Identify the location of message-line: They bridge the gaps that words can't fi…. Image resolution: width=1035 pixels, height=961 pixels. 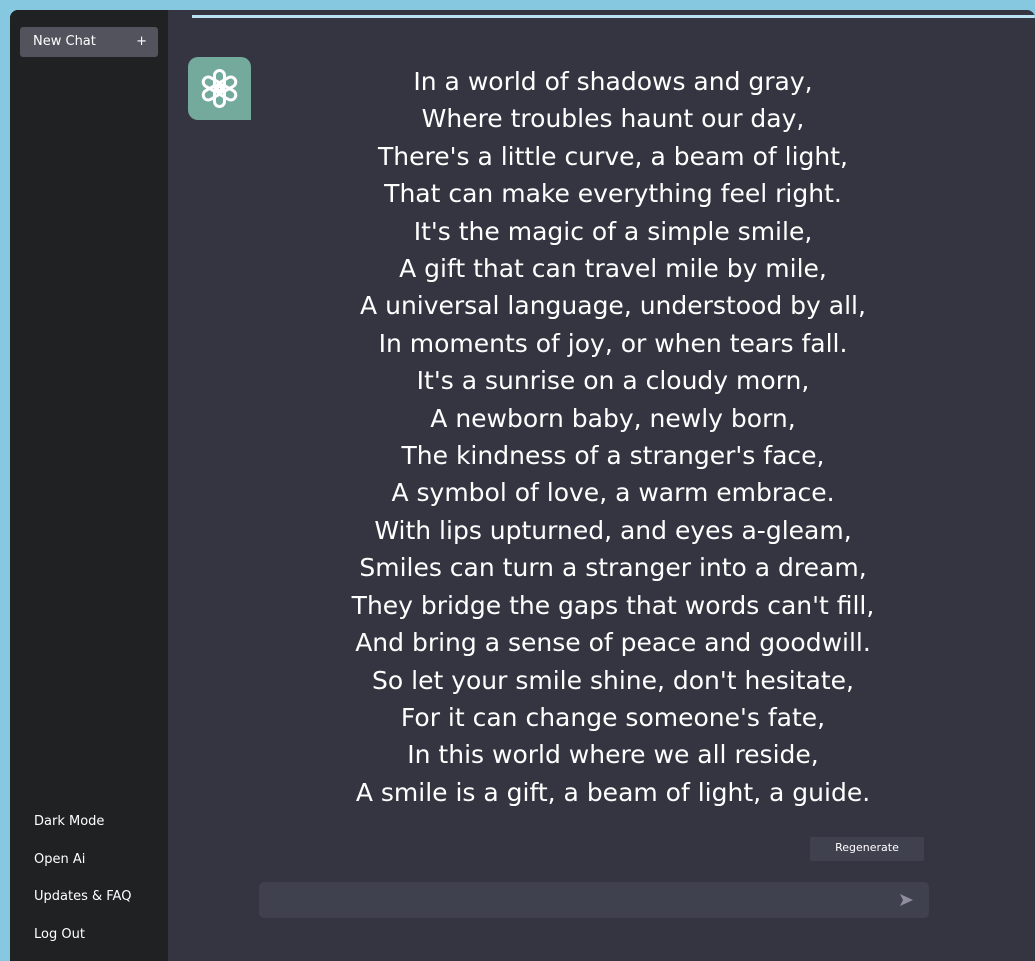
(613, 605).